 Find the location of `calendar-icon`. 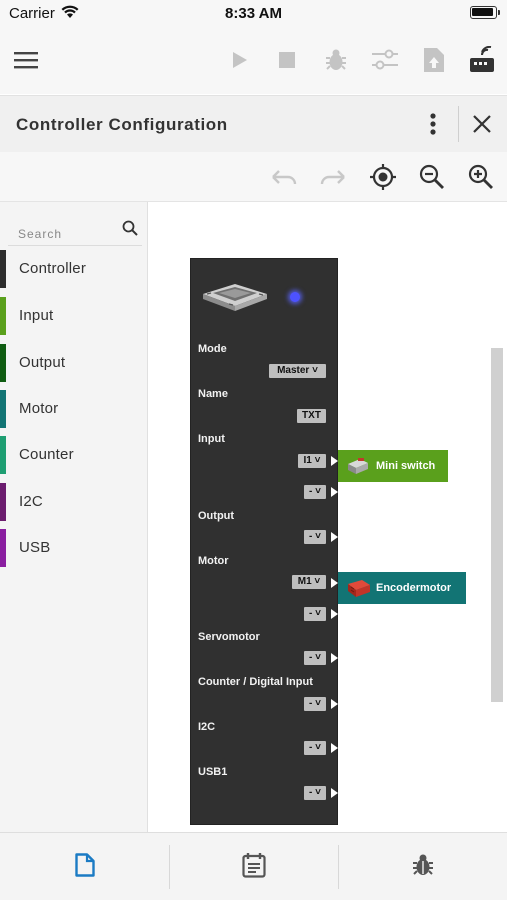

calendar-icon is located at coordinates (253, 867).